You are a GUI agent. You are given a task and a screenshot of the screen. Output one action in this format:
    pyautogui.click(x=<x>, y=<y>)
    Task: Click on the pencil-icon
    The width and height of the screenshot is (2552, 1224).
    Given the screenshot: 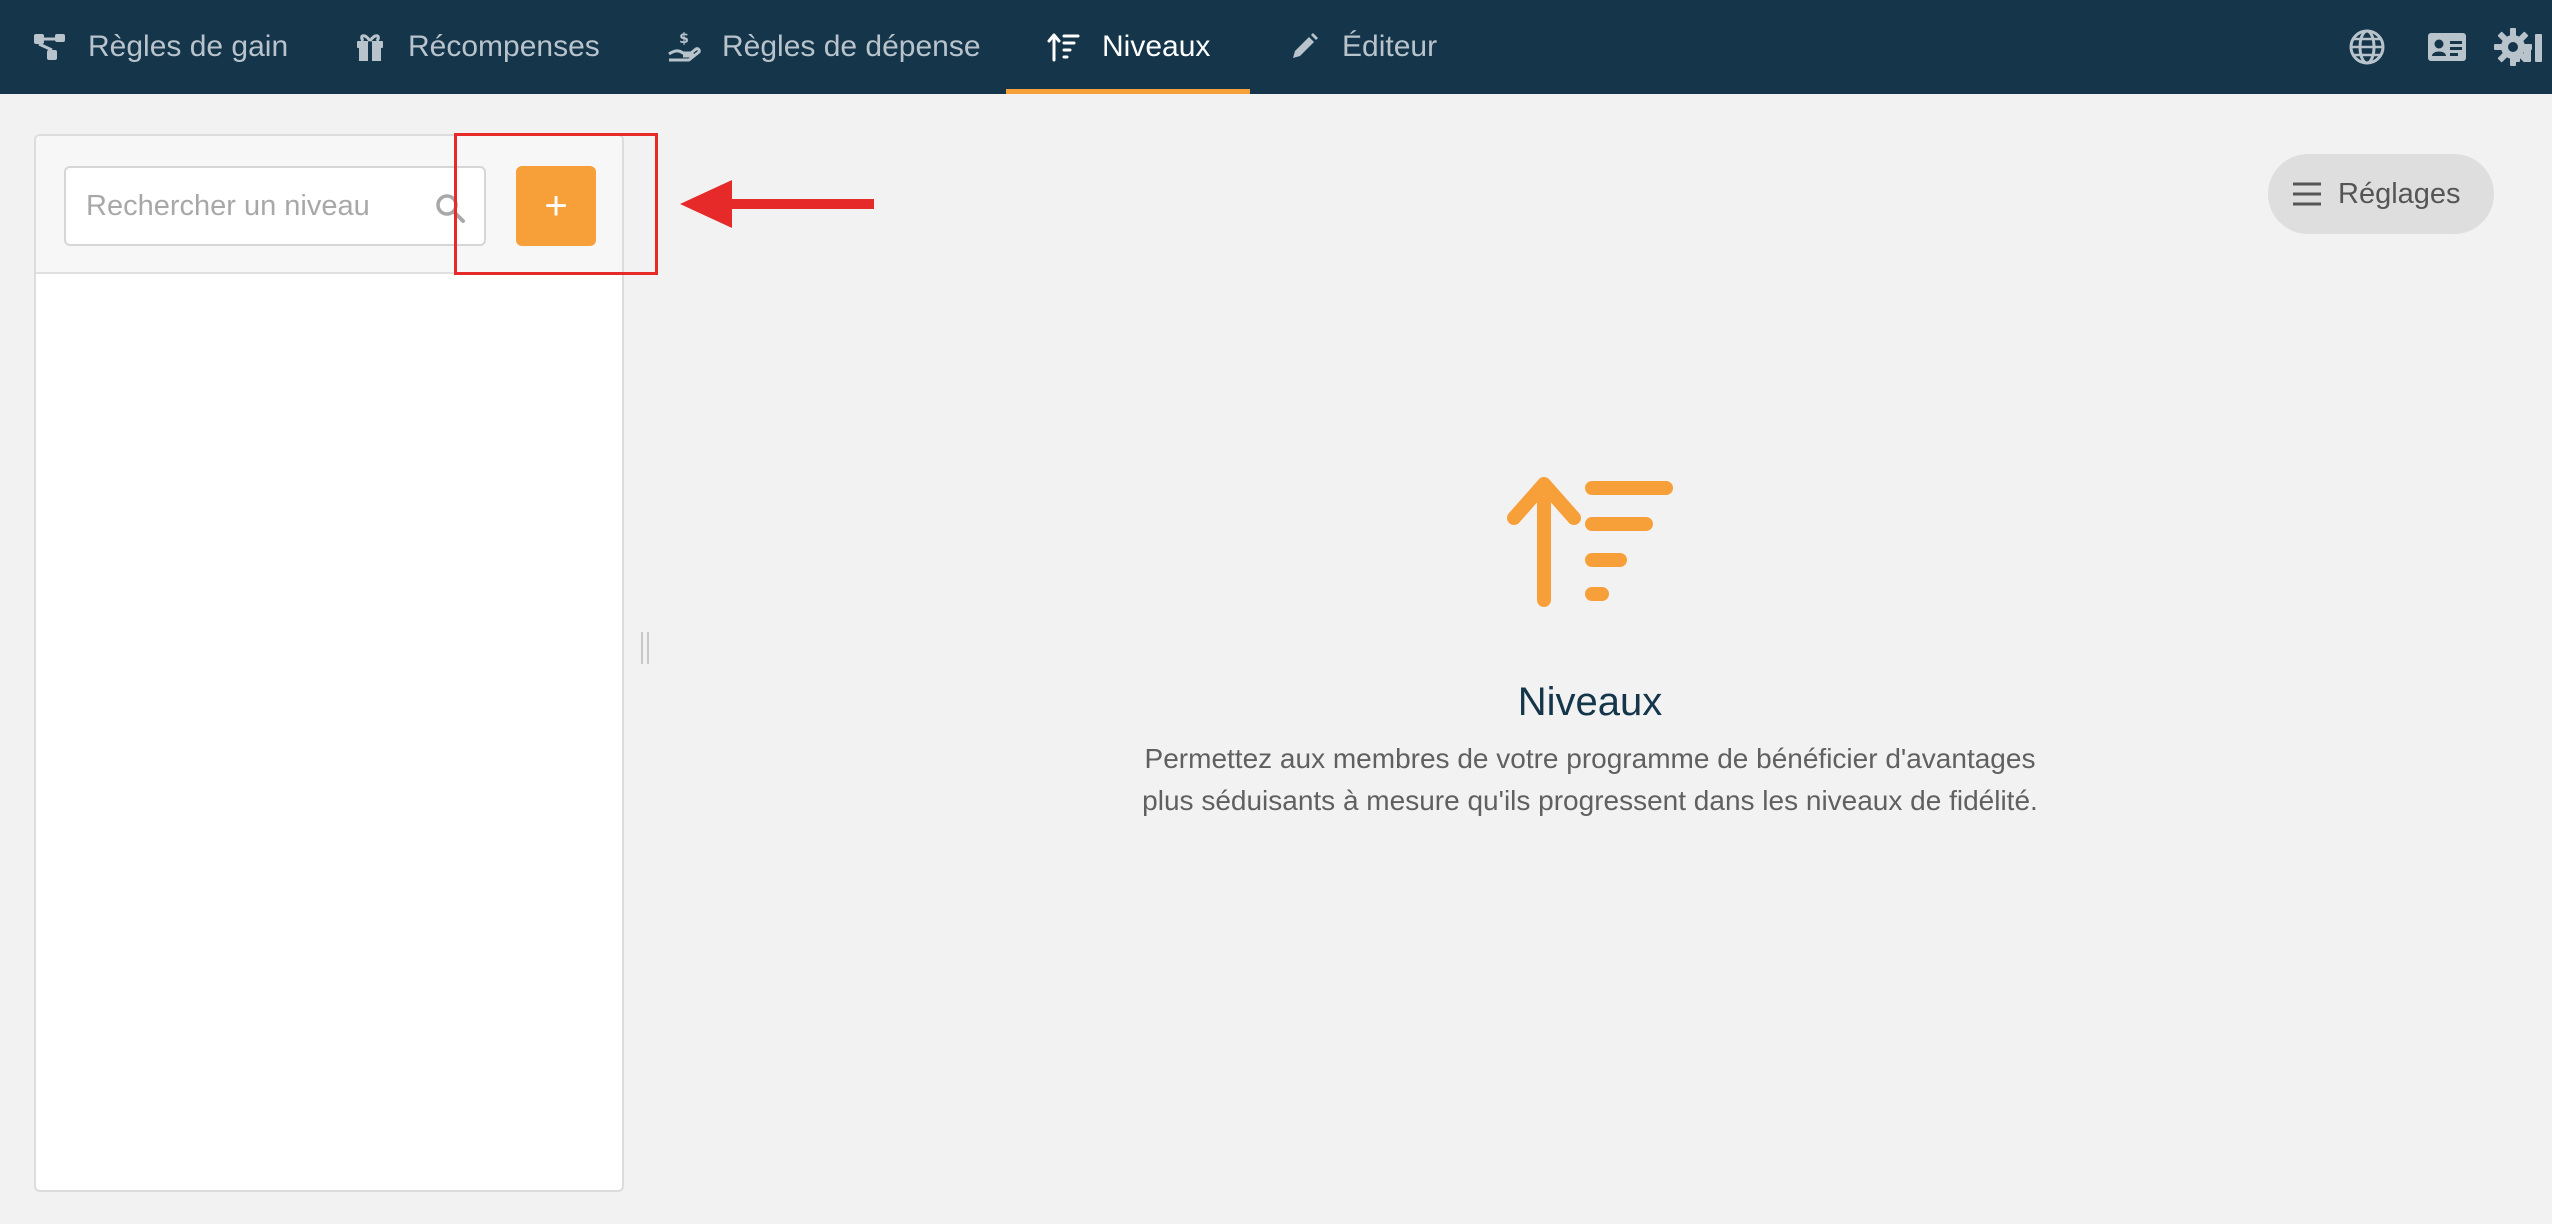 What is the action you would take?
    pyautogui.click(x=1304, y=47)
    